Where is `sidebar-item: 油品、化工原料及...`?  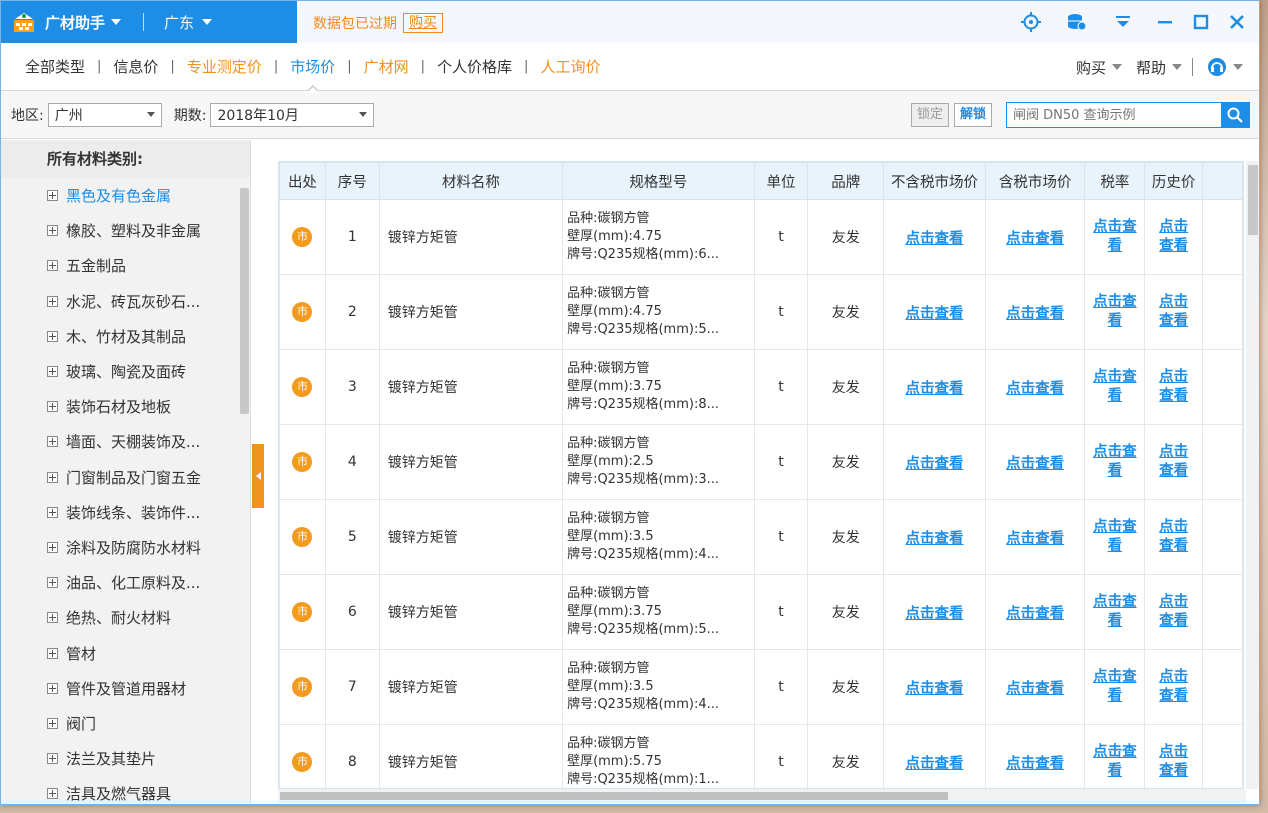 sidebar-item: 油品、化工原料及... is located at coordinates (125, 582).